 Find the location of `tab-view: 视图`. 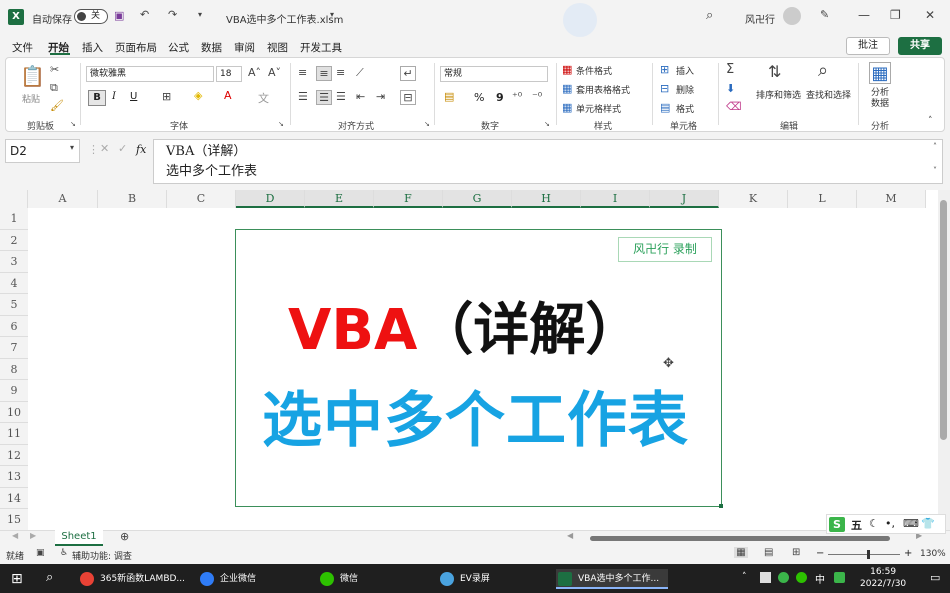

tab-view: 视图 is located at coordinates (277, 47).